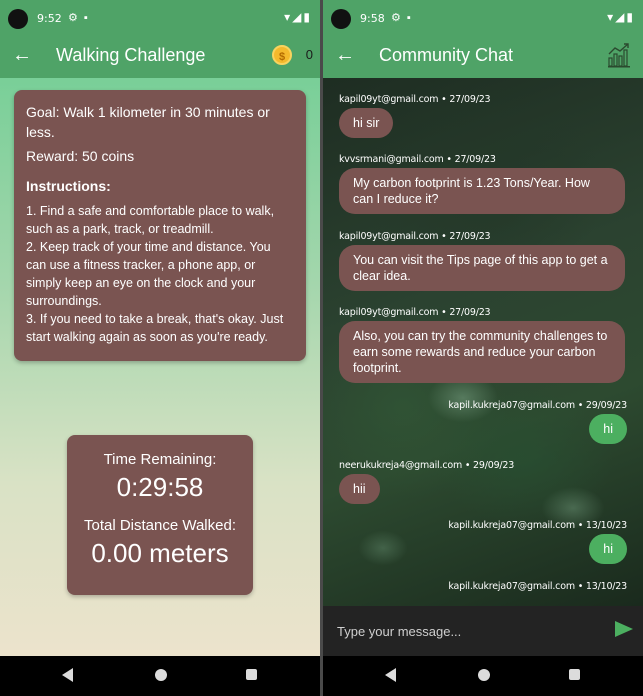  What do you see at coordinates (366, 123) in the screenshot?
I see `message-bubble: hi sir` at bounding box center [366, 123].